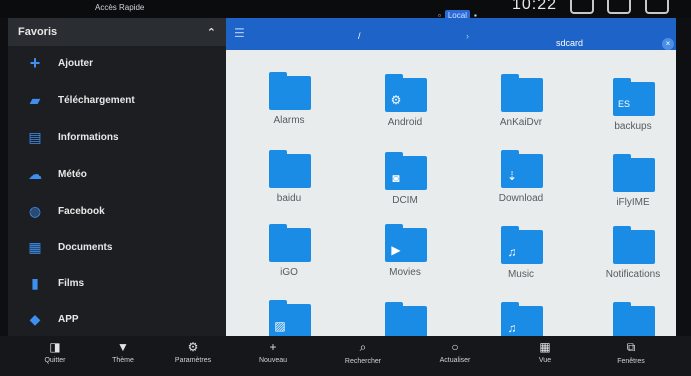 The width and height of the screenshot is (691, 376). What do you see at coordinates (81, 211) in the screenshot?
I see `sidebar-item-label: Facebook` at bounding box center [81, 211].